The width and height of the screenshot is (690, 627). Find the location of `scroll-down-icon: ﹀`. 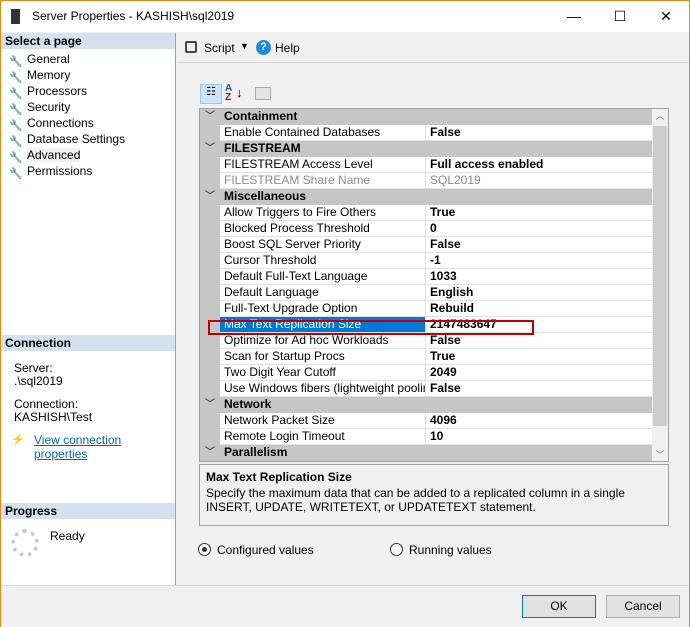

scroll-down-icon: ﹀ is located at coordinates (660, 454).